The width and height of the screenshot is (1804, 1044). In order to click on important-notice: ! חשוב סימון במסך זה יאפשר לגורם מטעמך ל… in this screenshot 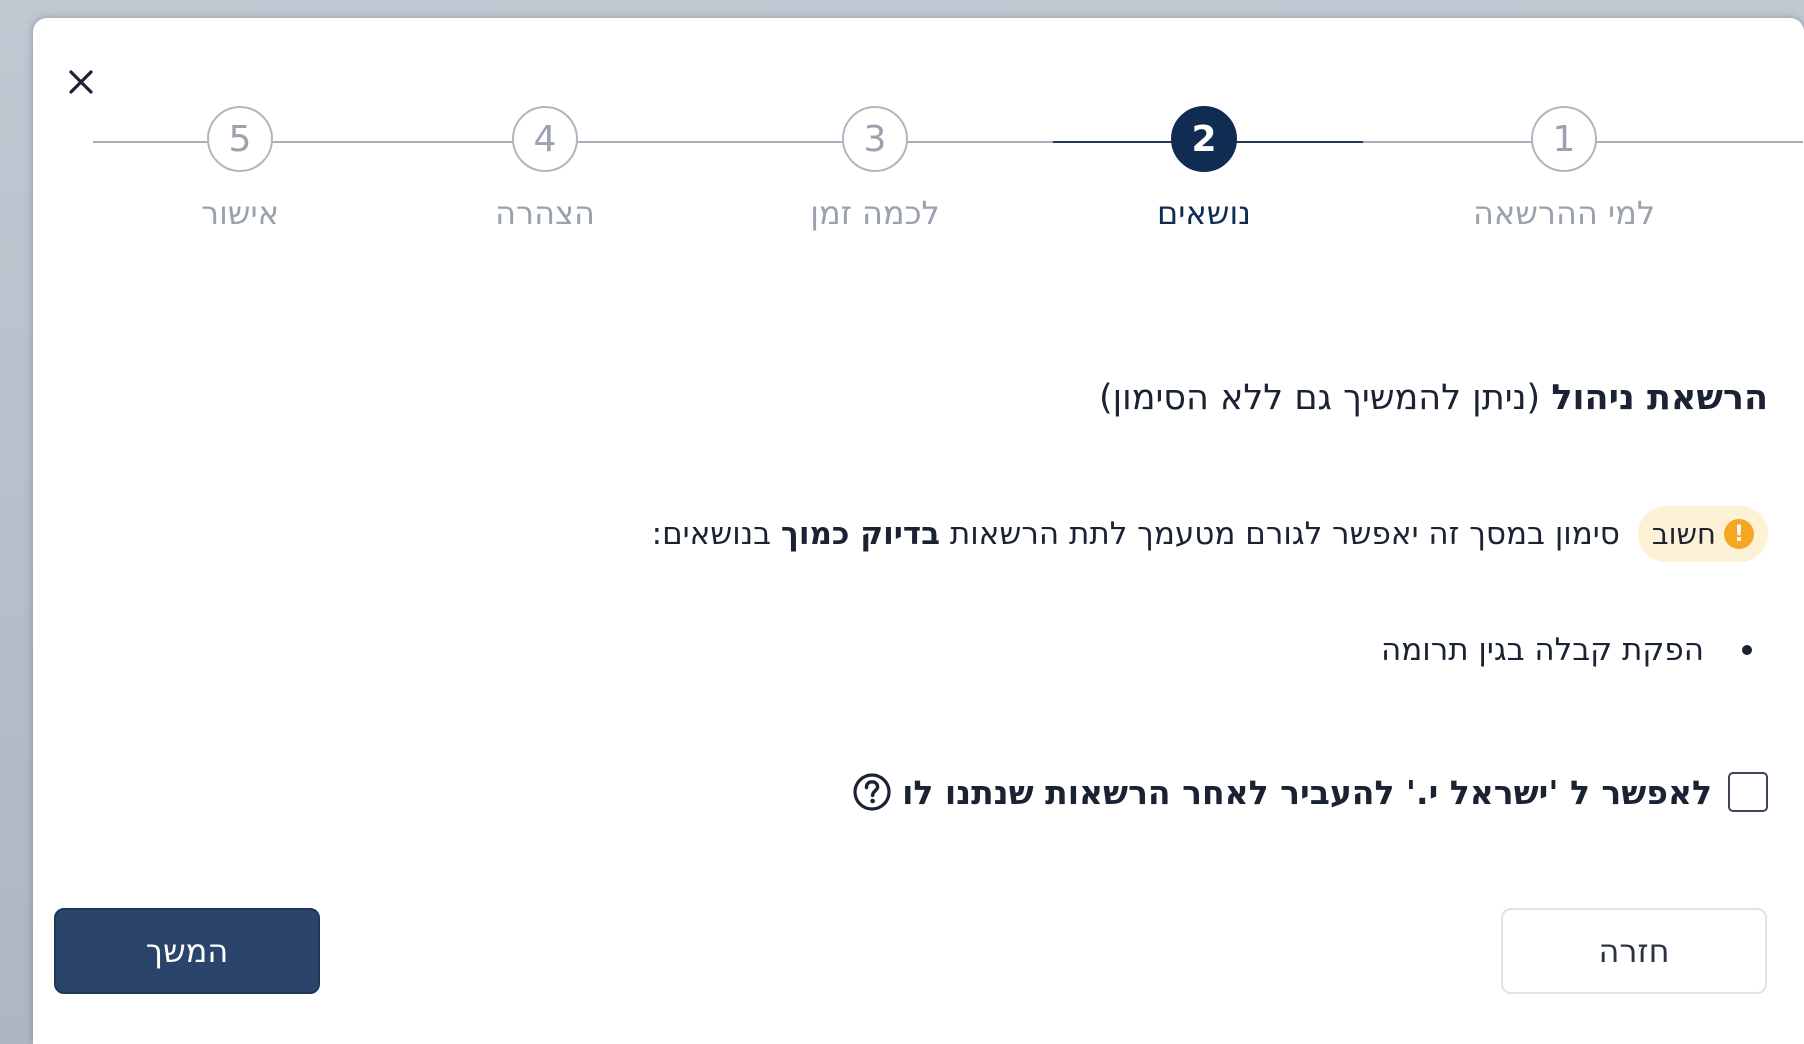, I will do `click(1210, 534)`.